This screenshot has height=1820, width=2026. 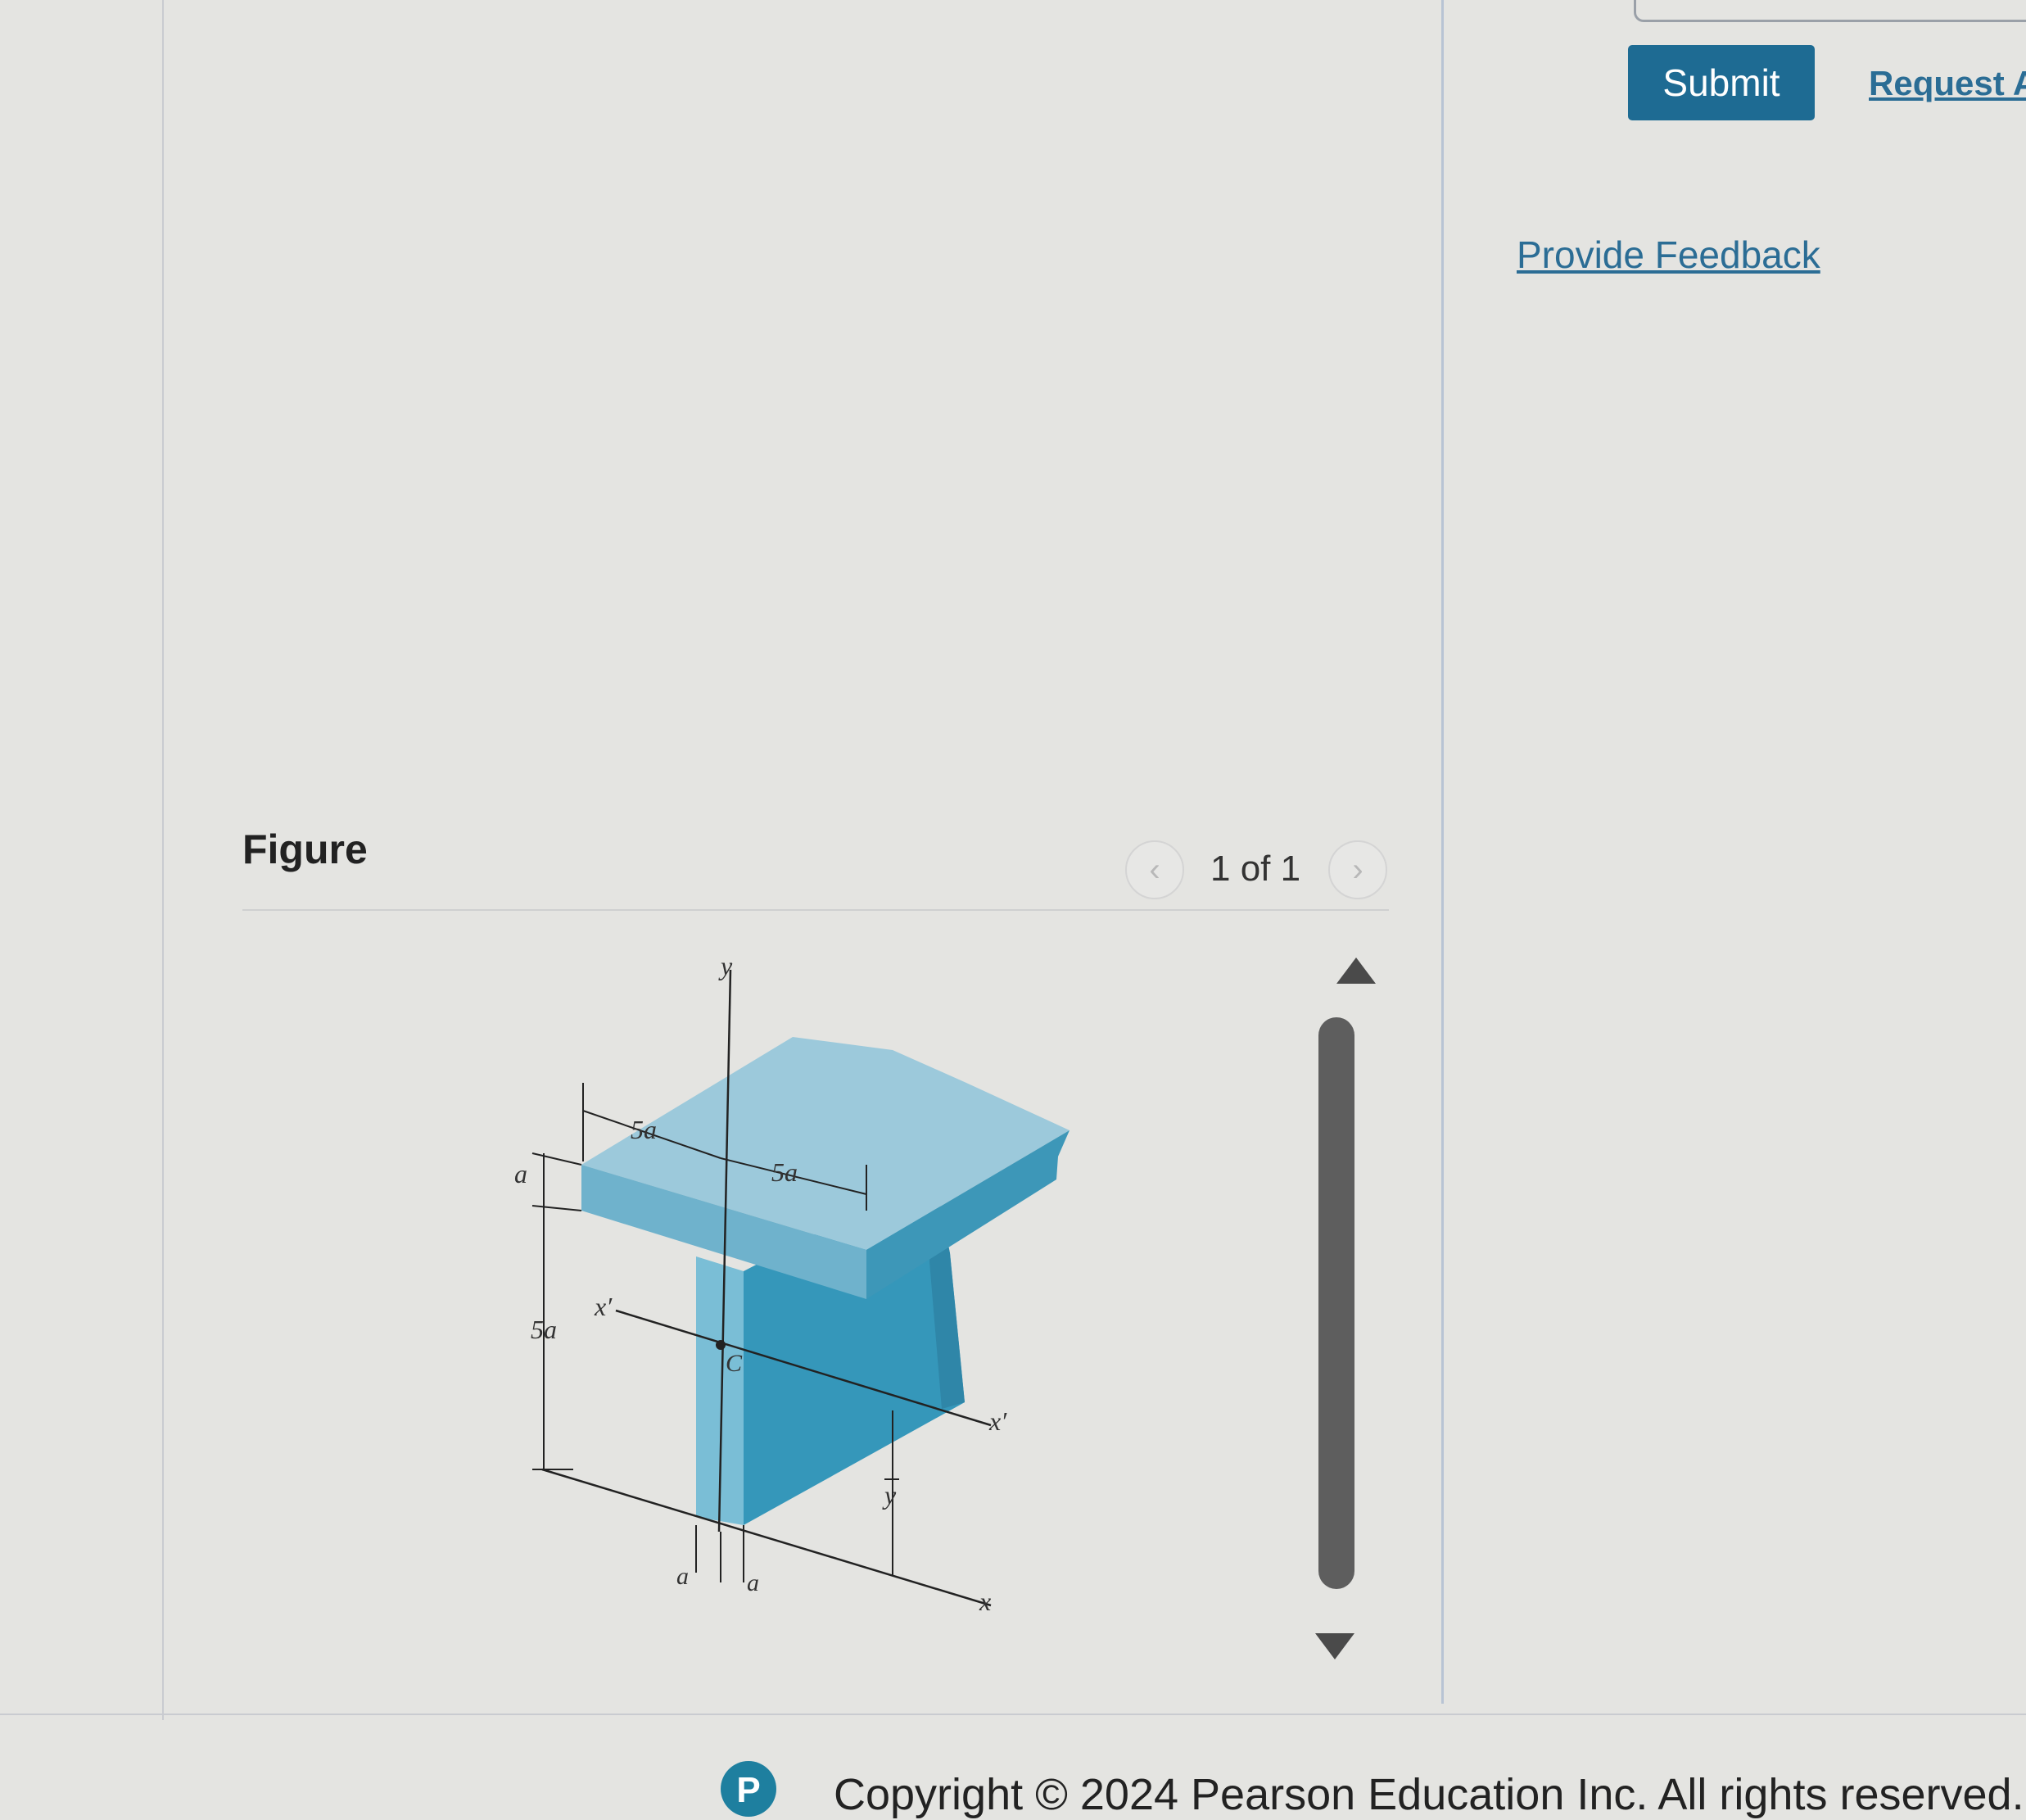 What do you see at coordinates (644, 1129) in the screenshot?
I see `flange-overhang-label: 5a` at bounding box center [644, 1129].